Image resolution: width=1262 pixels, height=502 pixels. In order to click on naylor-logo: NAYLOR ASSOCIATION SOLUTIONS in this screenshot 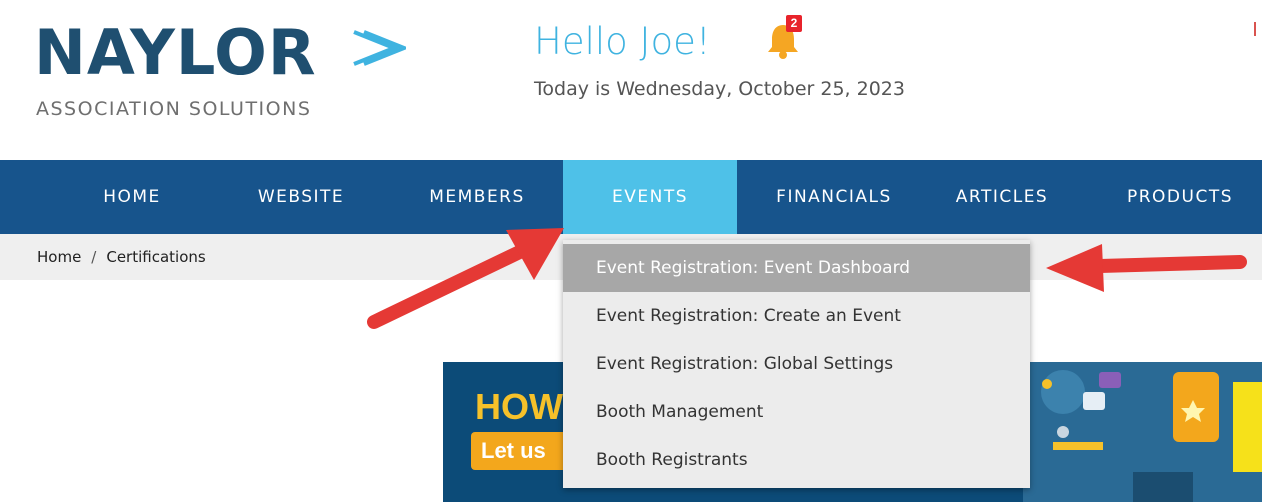, I will do `click(220, 71)`.